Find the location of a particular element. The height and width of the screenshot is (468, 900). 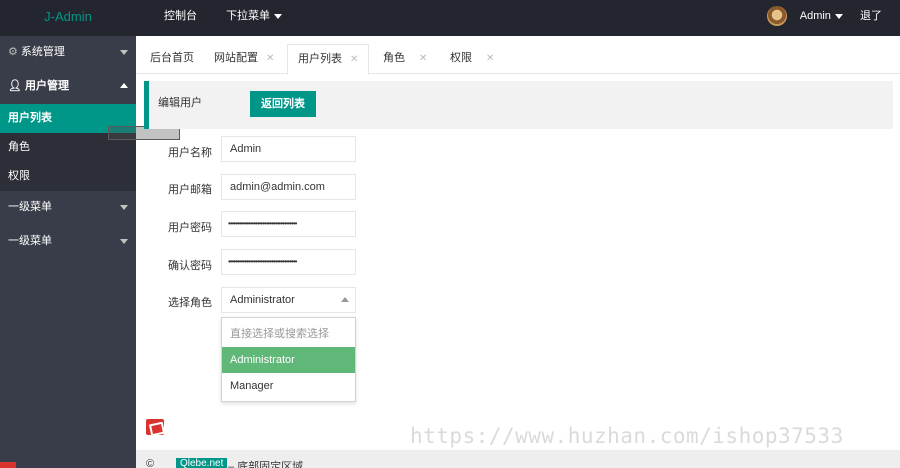

tab-label: 后台首页 is located at coordinates (172, 58).